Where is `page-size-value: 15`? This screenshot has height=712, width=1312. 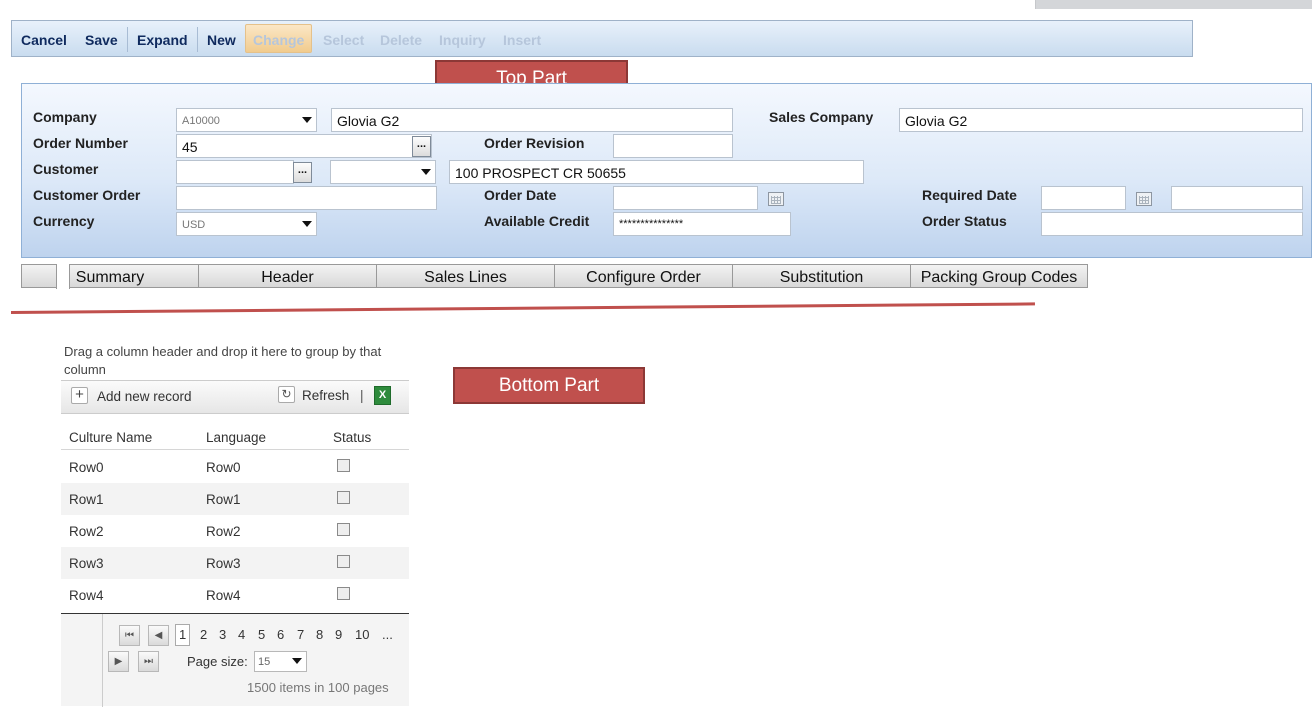 page-size-value: 15 is located at coordinates (264, 662).